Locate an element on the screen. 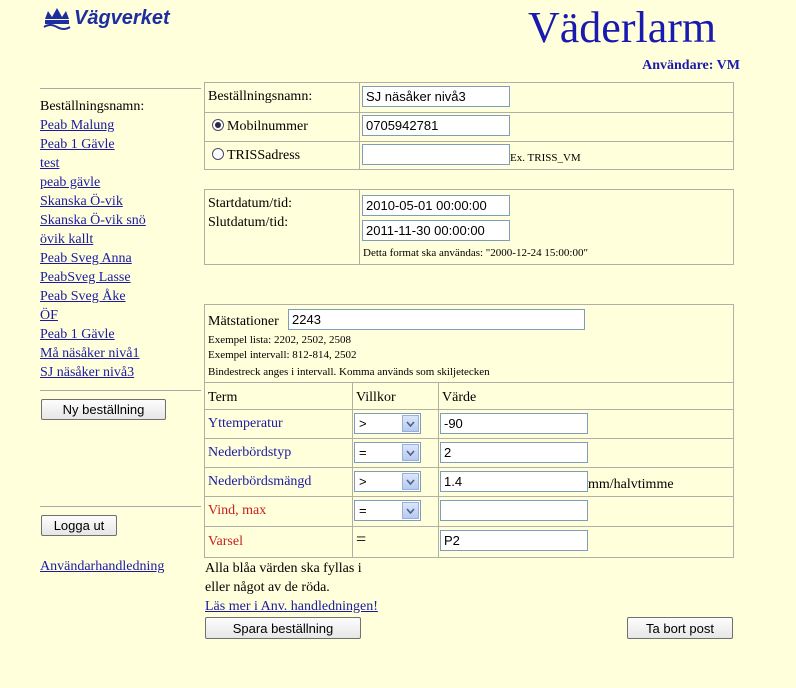 The height and width of the screenshot is (688, 796). sidebar-divider-bottom is located at coordinates (120, 506).